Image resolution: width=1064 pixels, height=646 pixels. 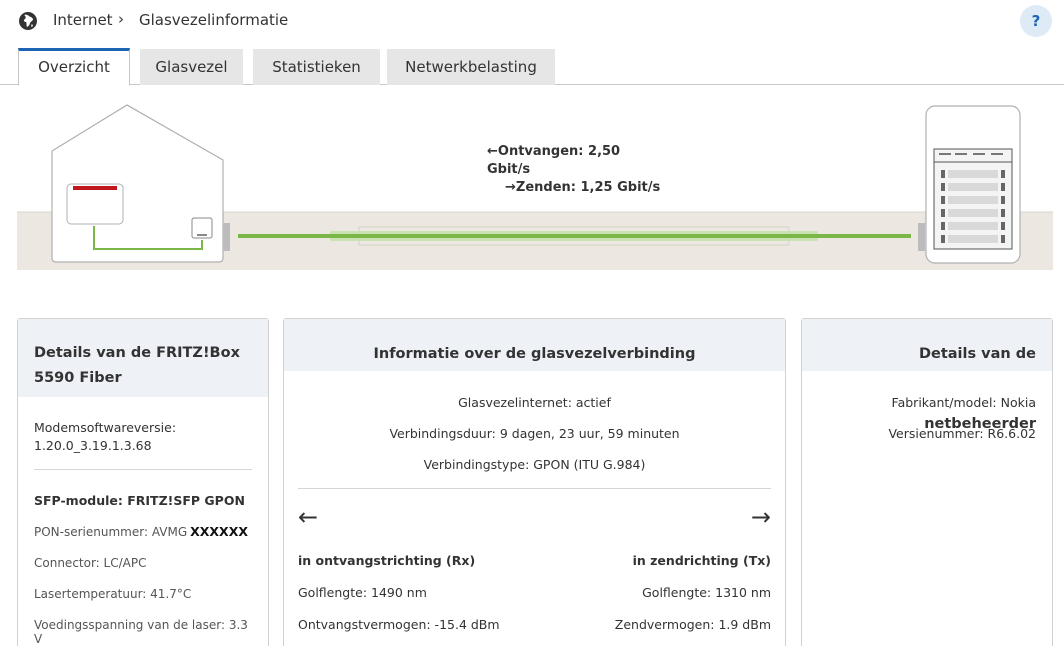 What do you see at coordinates (927, 375) in the screenshot?
I see `operator-card-title: Details van de netbeheerder` at bounding box center [927, 375].